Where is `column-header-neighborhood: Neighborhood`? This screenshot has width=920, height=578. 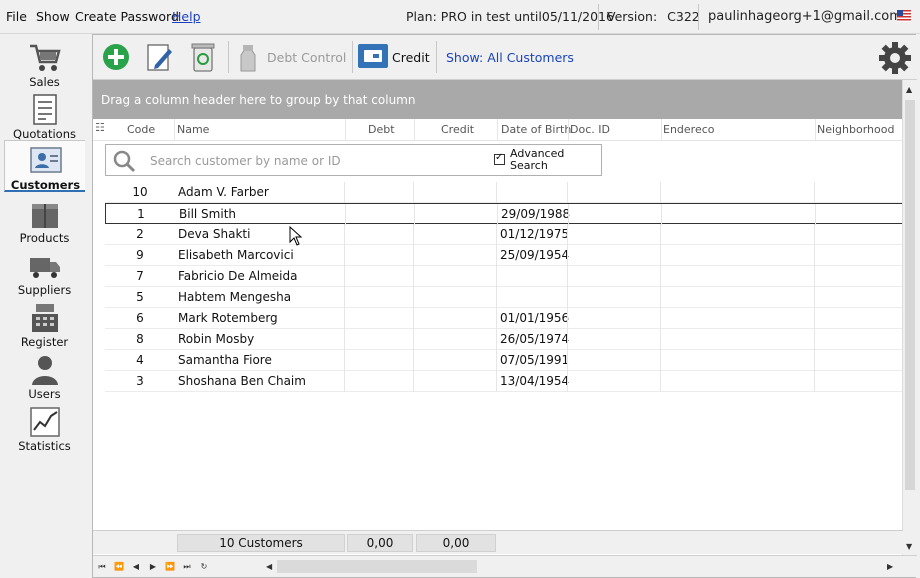 column-header-neighborhood: Neighborhood is located at coordinates (855, 129).